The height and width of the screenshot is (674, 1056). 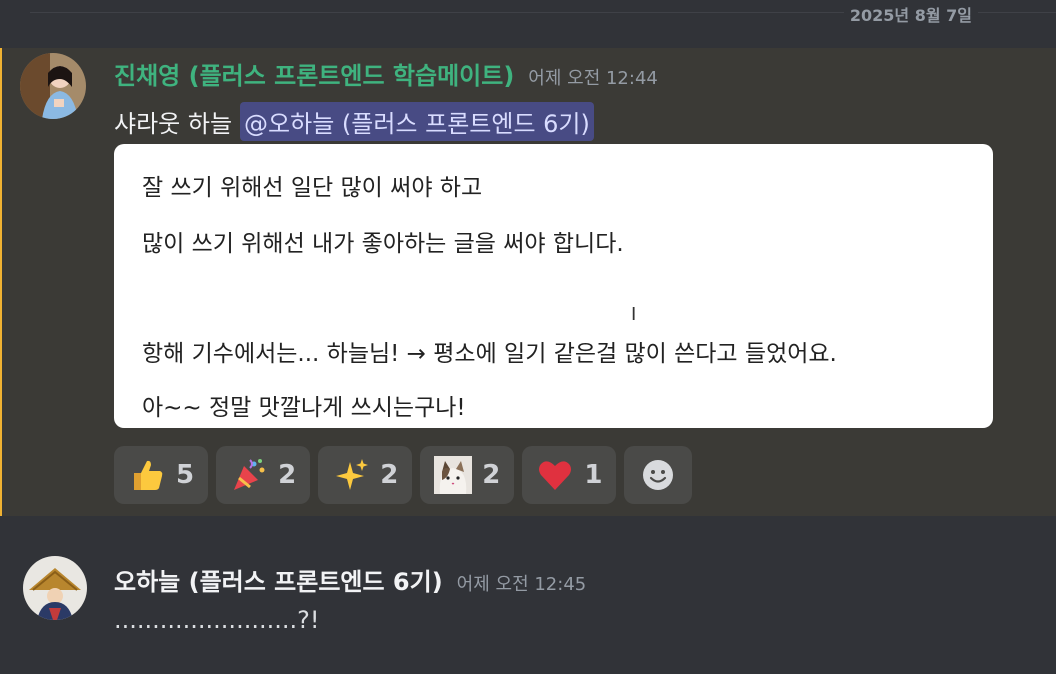 What do you see at coordinates (304, 408) in the screenshot?
I see `attachment-text-line: 아~~ 정말 맛깔나게 쓰시는구나!` at bounding box center [304, 408].